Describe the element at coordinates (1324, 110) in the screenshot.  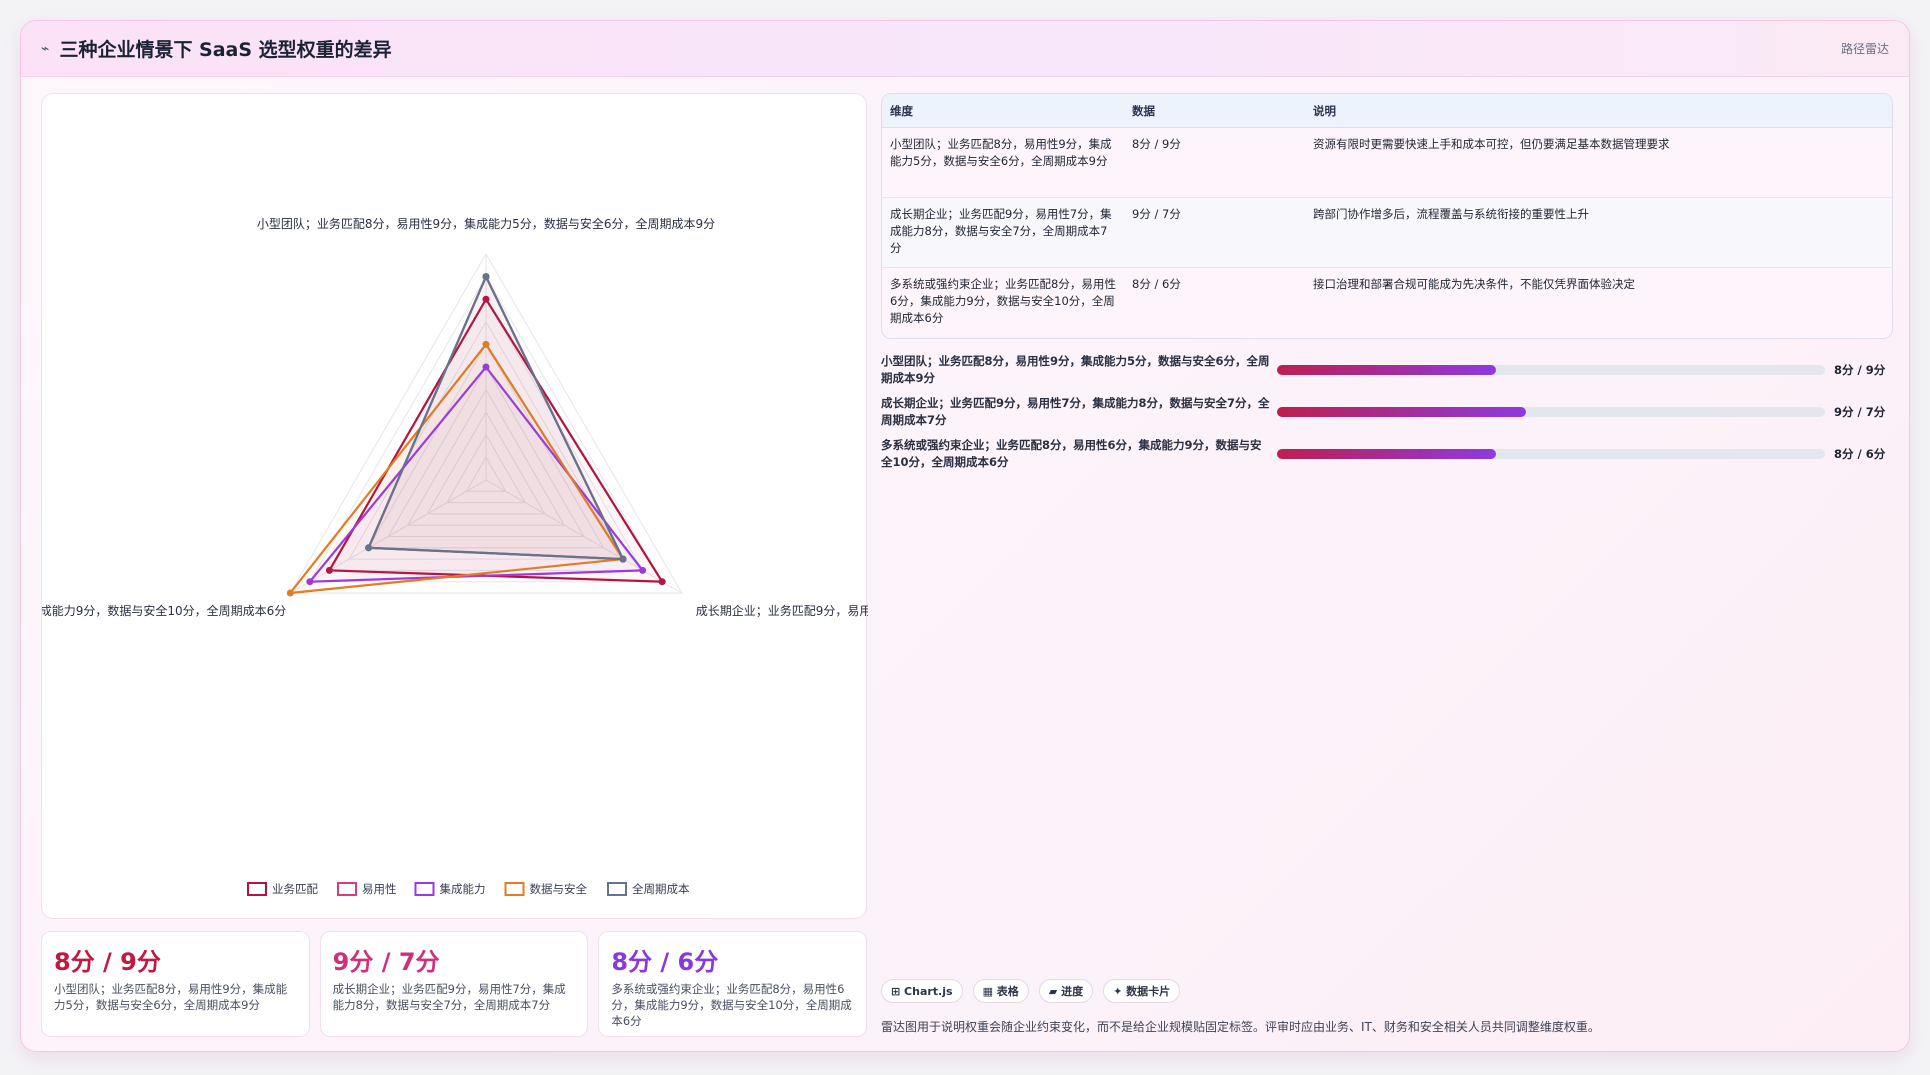
I see `column-header-note: 说明` at that location.